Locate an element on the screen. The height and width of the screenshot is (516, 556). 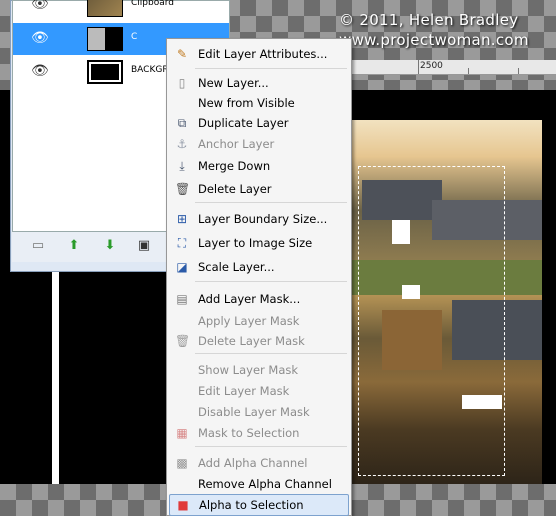
lower-layer-icon: ⬇ is located at coordinates (110, 246).